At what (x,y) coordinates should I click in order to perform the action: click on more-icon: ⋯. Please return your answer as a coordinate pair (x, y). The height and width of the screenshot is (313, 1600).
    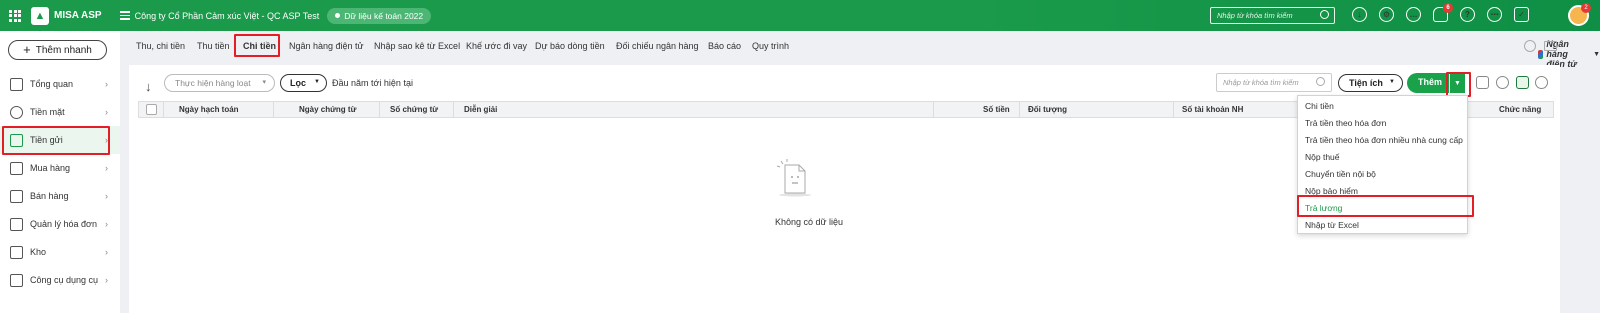
    Looking at the image, I should click on (1494, 14).